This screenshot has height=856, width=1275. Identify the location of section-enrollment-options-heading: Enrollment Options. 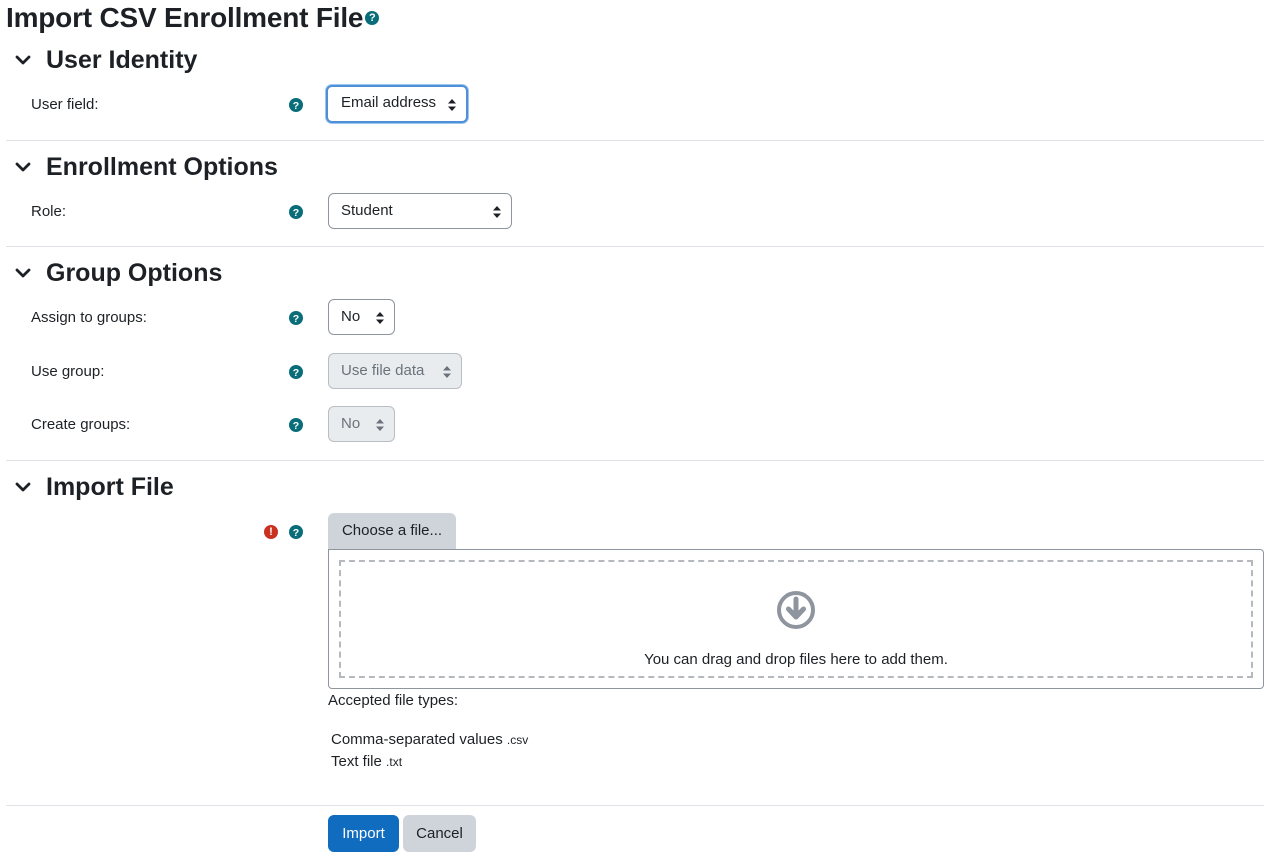
(162, 167).